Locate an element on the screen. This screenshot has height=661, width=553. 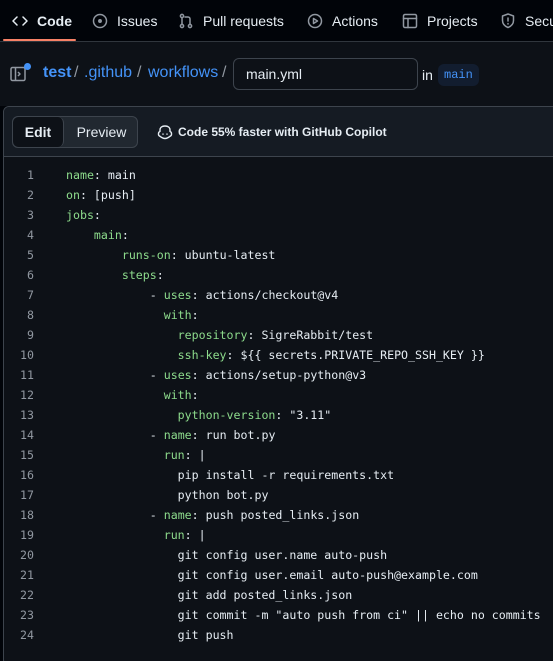
tab-projects: Projects is located at coordinates (440, 20).